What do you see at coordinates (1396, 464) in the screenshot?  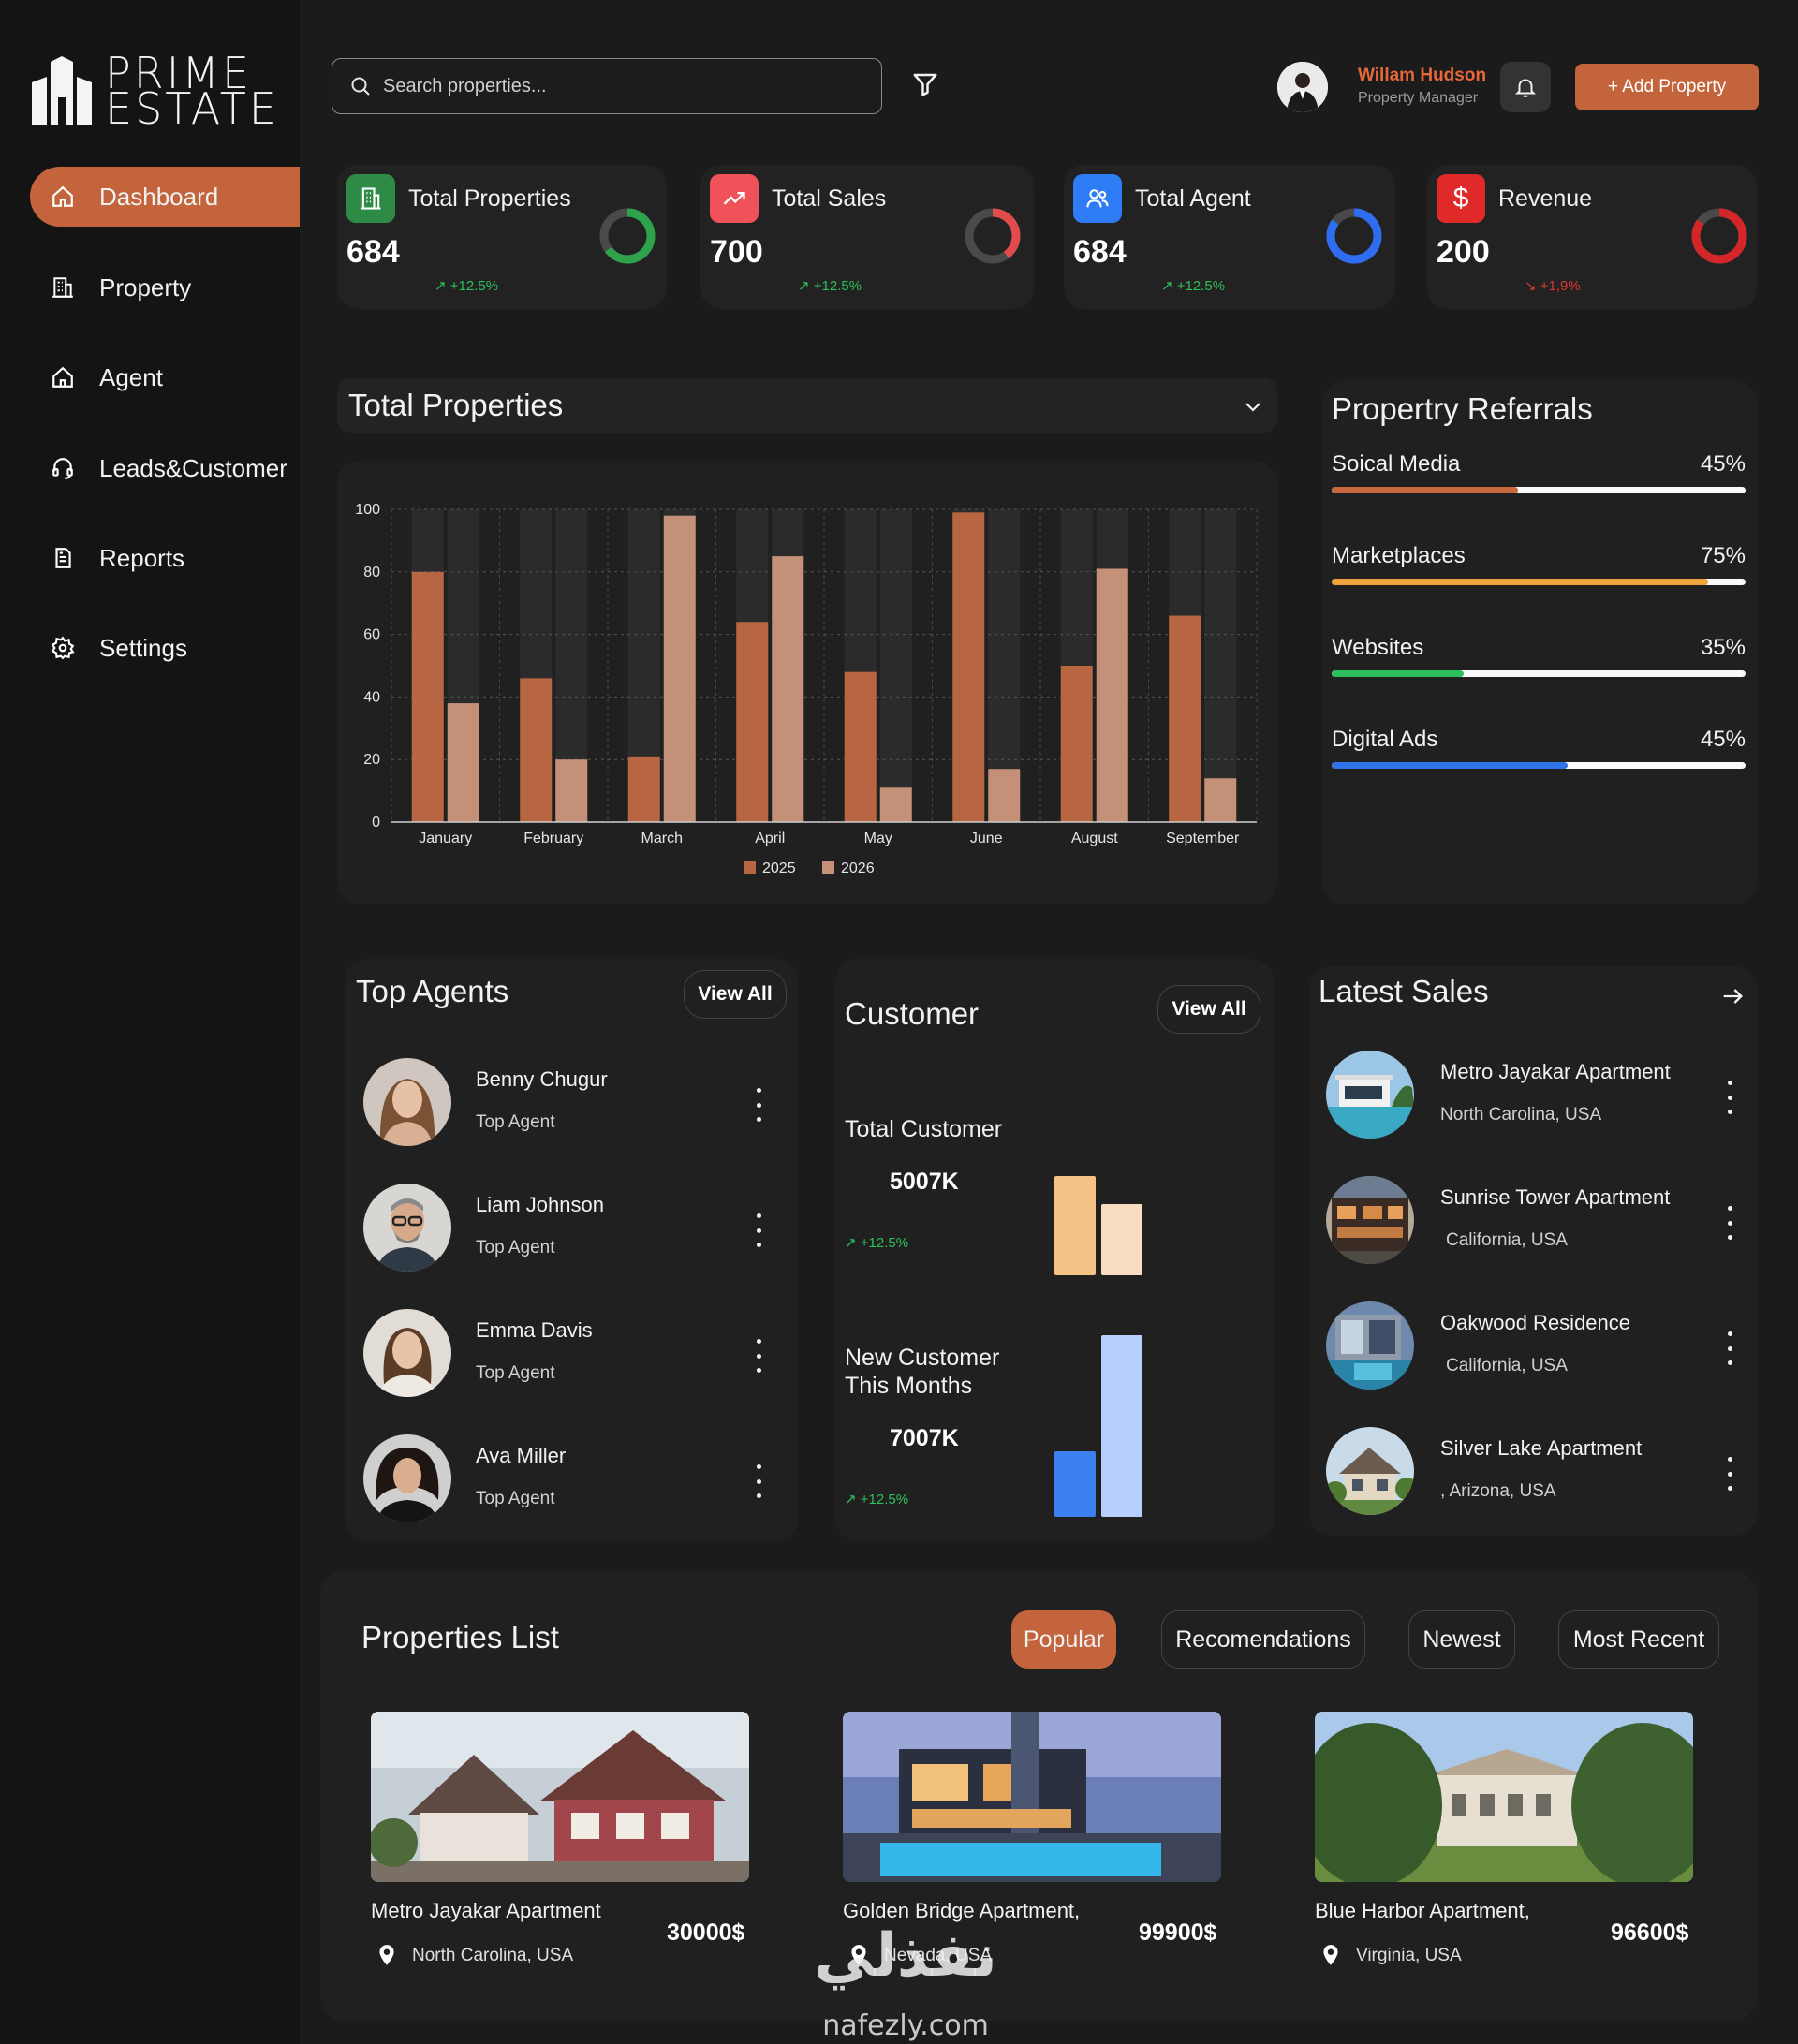 I see `referral-label: Soical Media` at bounding box center [1396, 464].